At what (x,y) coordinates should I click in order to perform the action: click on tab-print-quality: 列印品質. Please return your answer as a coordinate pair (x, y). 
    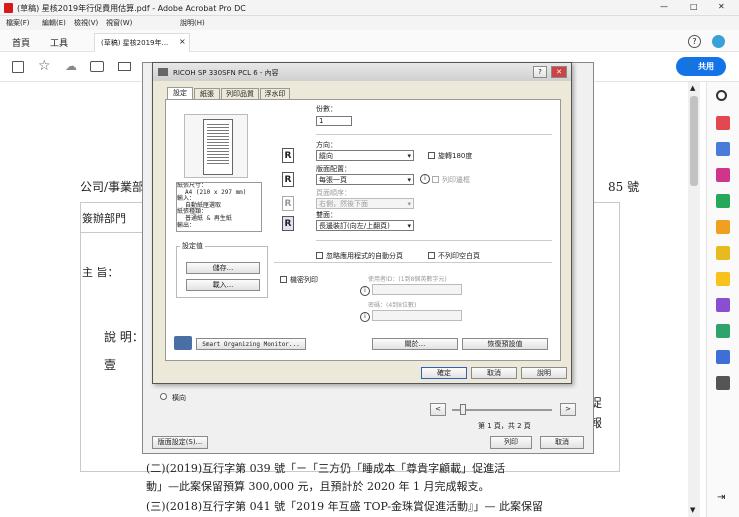
    Looking at the image, I should click on (240, 93).